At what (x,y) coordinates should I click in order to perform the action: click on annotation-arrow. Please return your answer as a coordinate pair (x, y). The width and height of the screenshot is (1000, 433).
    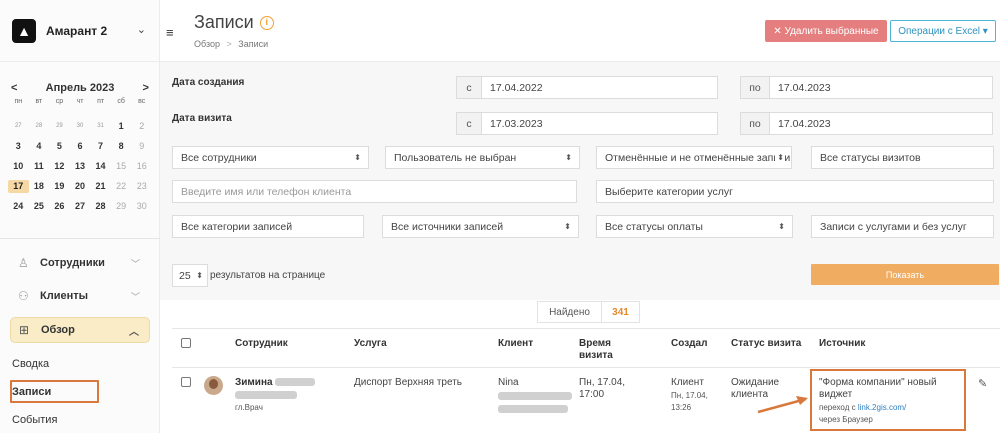
    Looking at the image, I should click on (782, 405).